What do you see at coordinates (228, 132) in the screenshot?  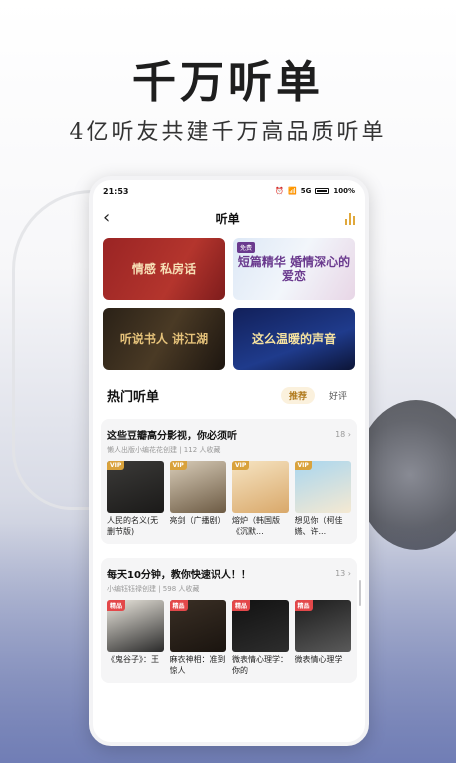 I see `hero-subtitle: 4亿听友共建千万高品质听单` at bounding box center [228, 132].